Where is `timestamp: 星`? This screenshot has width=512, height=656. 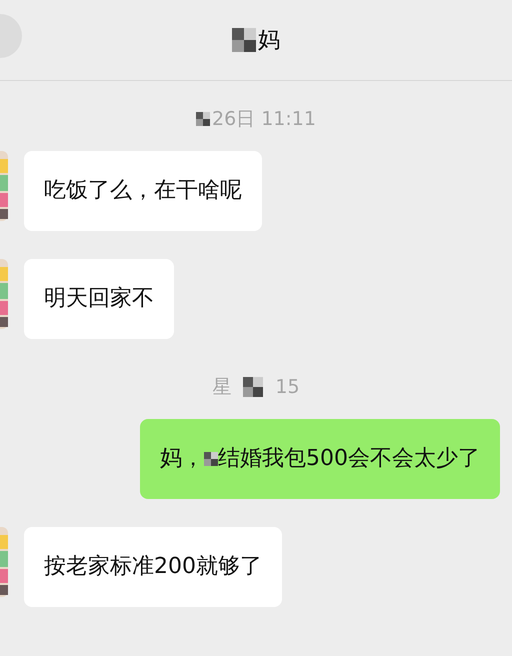
timestamp: 星 is located at coordinates (222, 387).